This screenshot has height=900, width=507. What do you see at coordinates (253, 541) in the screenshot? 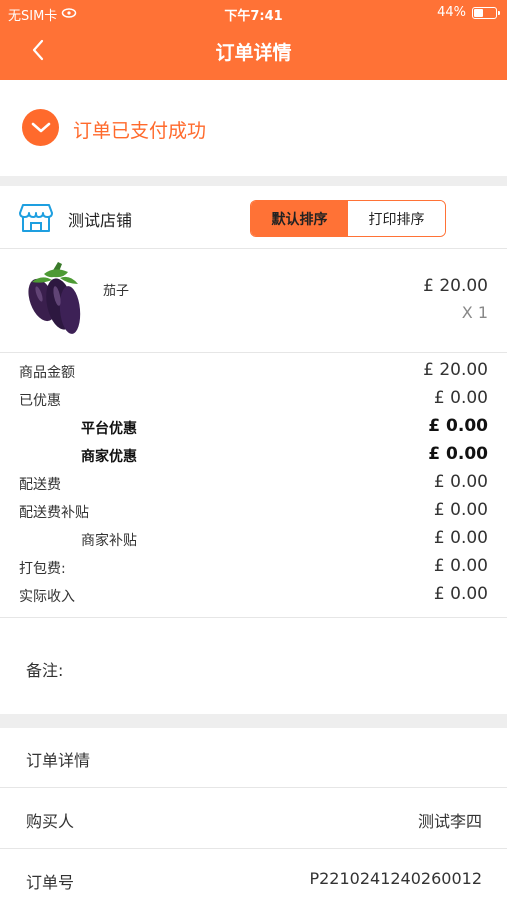
I see `amount-row: 商家补贴 £ 0.00` at bounding box center [253, 541].